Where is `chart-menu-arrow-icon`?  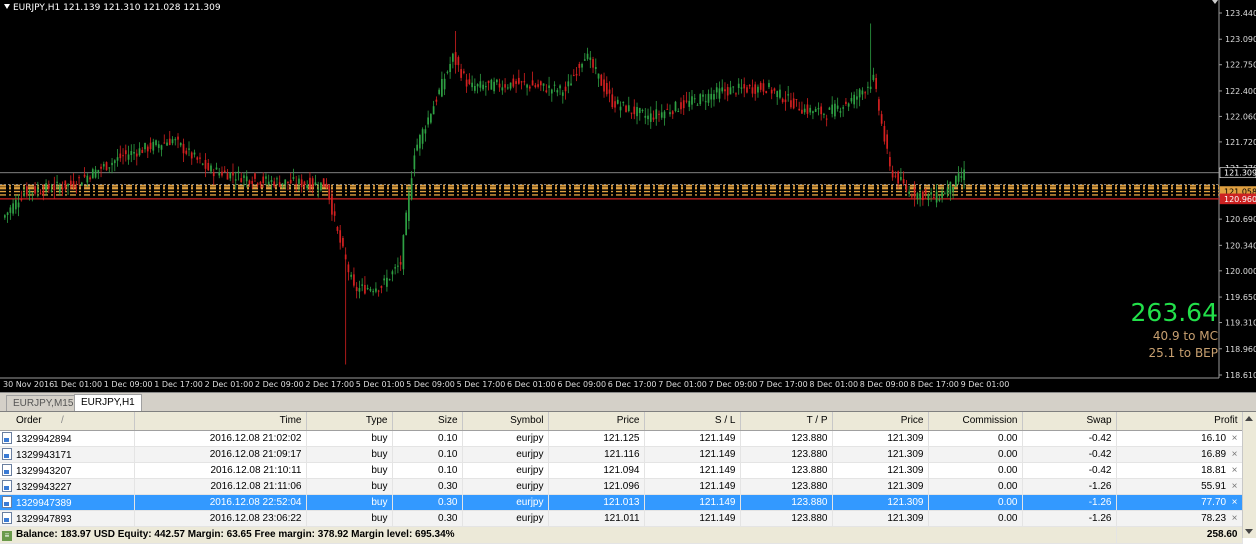 chart-menu-arrow-icon is located at coordinates (7, 6).